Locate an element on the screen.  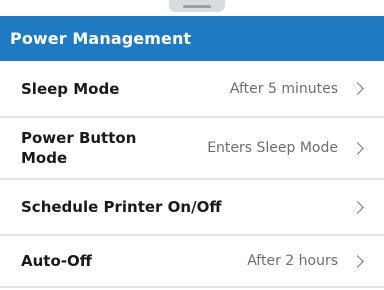
list-item-label: Auto-Off is located at coordinates (56, 261).